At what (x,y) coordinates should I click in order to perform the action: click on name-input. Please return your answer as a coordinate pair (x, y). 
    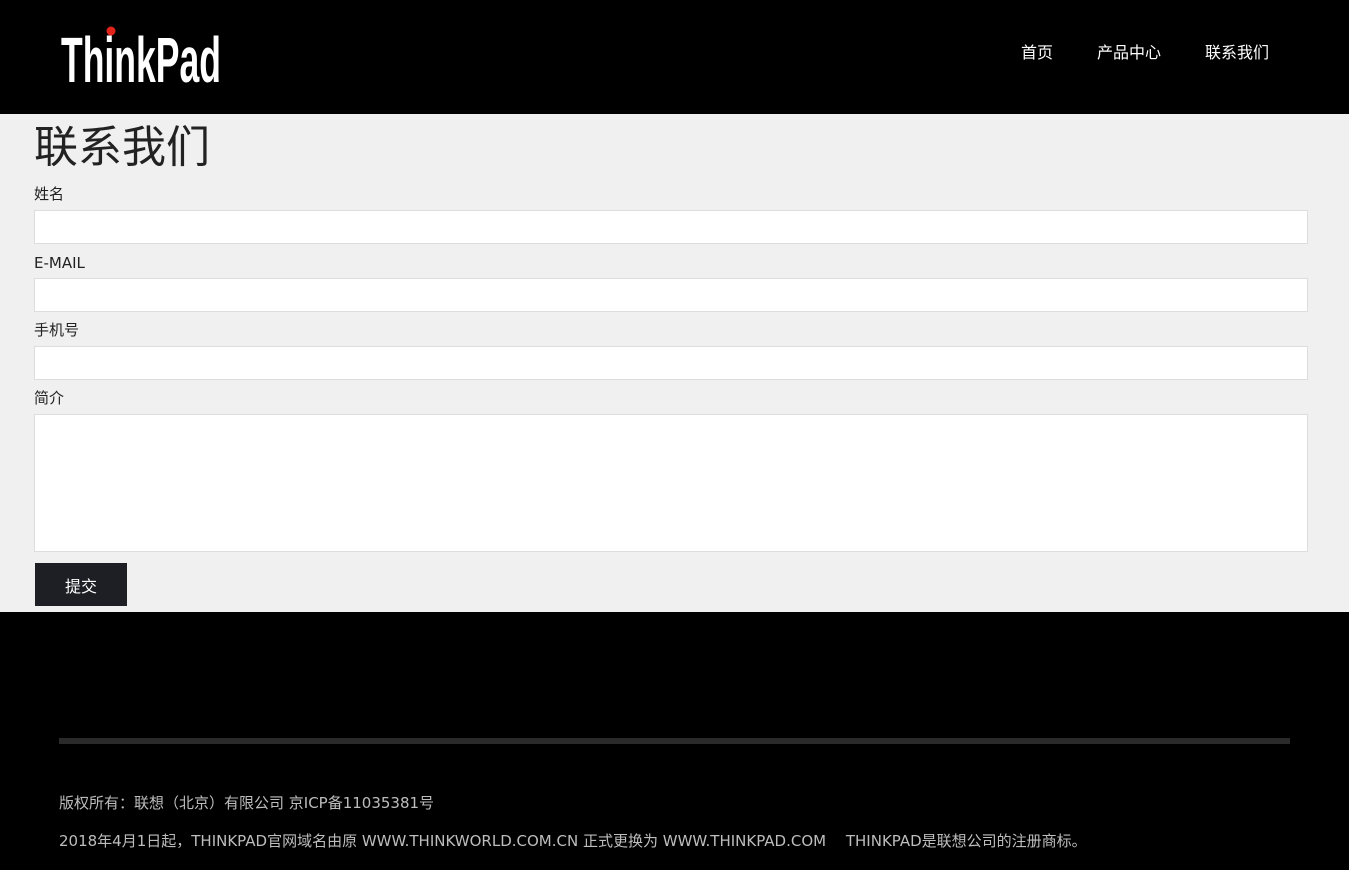
    Looking at the image, I should click on (671, 227).